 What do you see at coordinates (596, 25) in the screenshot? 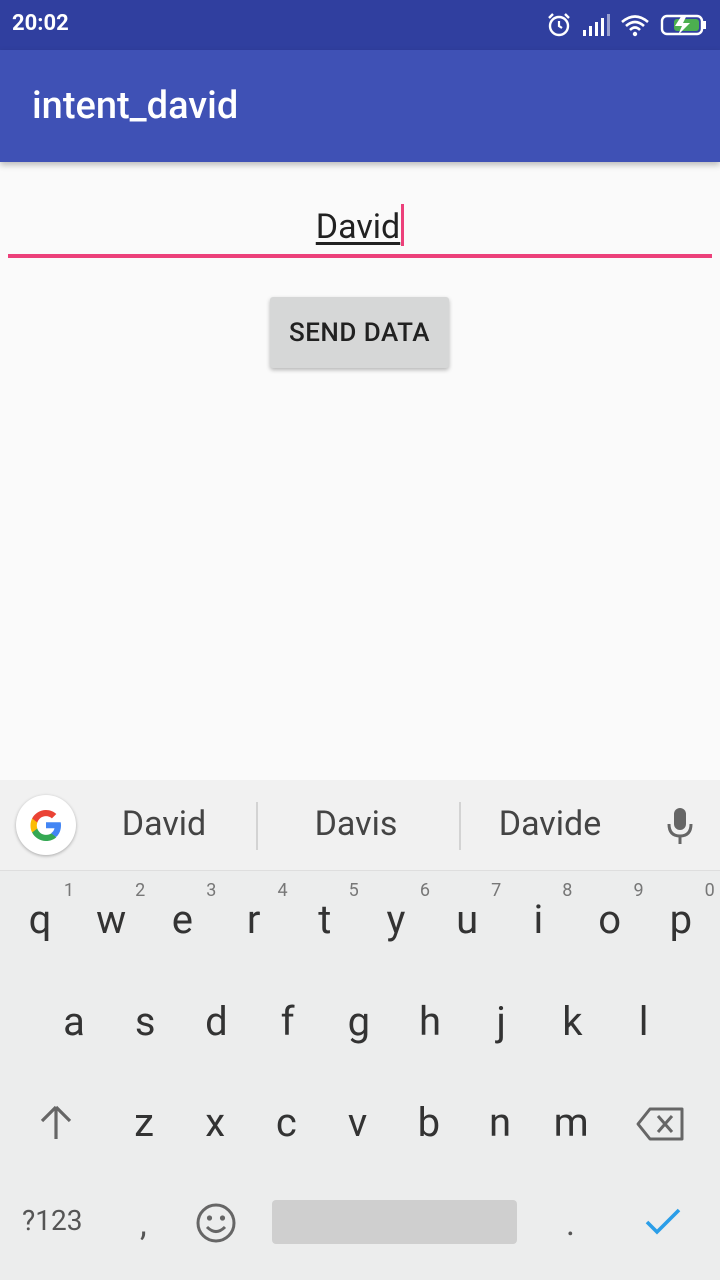
I see `signal-icon` at bounding box center [596, 25].